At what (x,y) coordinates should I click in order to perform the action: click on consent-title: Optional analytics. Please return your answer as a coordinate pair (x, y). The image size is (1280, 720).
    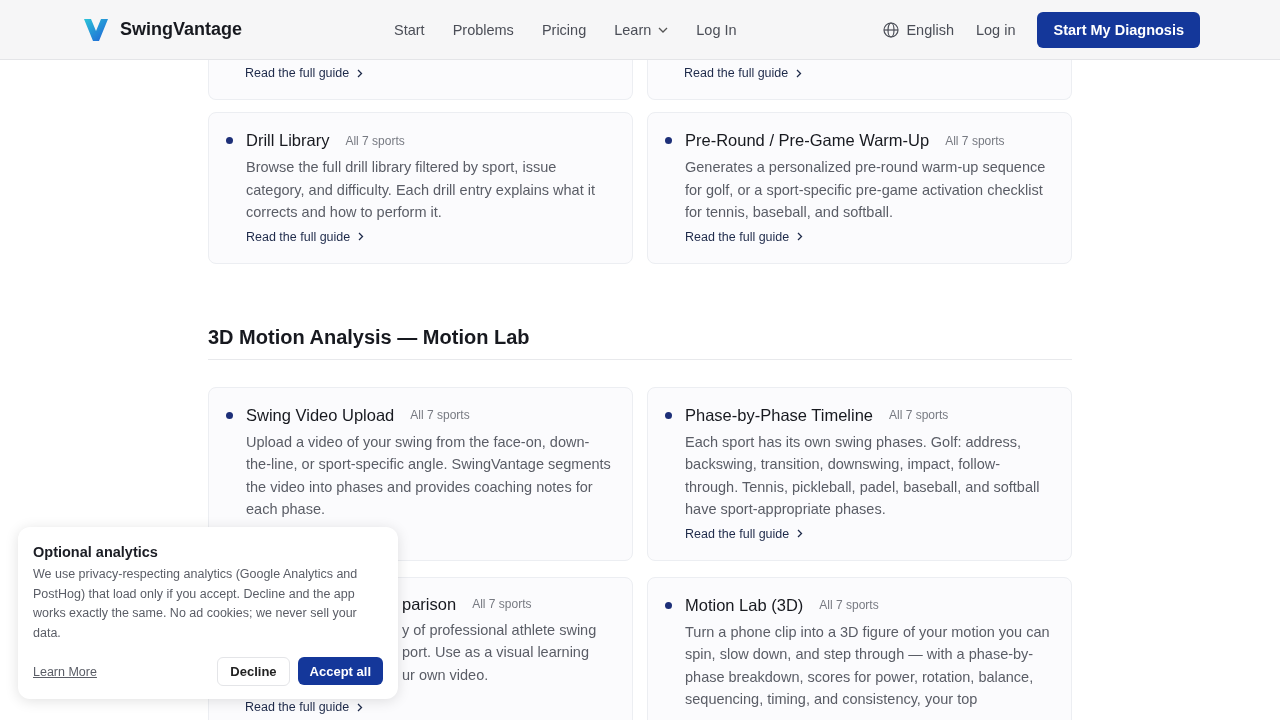
    Looking at the image, I should click on (96, 552).